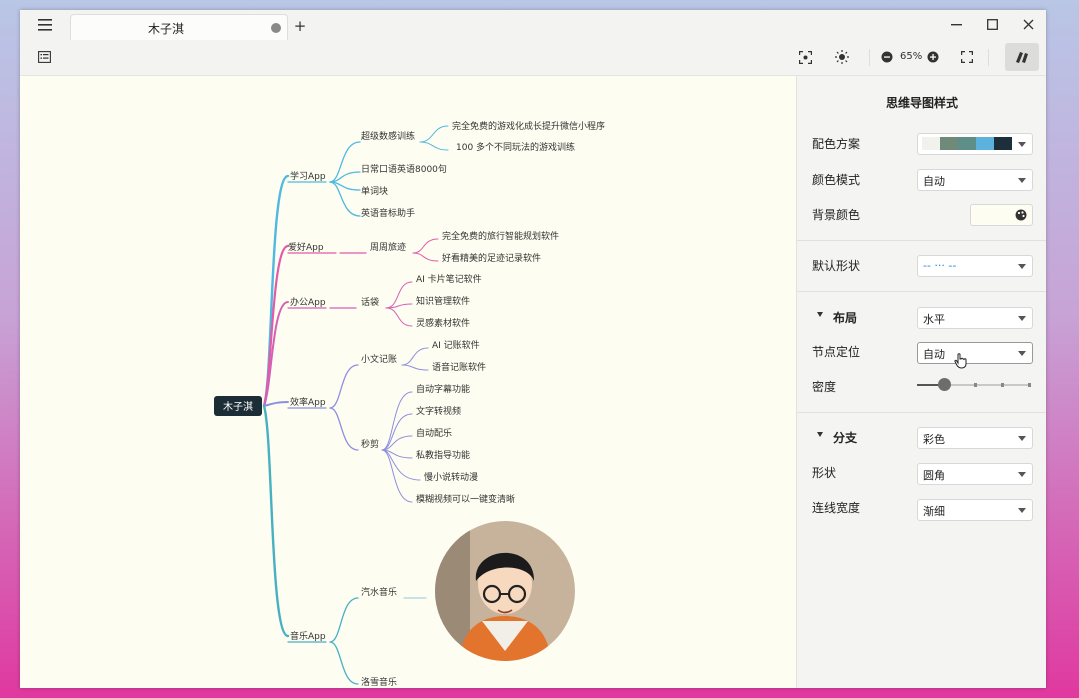  Describe the element at coordinates (975, 353) in the screenshot. I see `node-position-select: 自动` at that location.